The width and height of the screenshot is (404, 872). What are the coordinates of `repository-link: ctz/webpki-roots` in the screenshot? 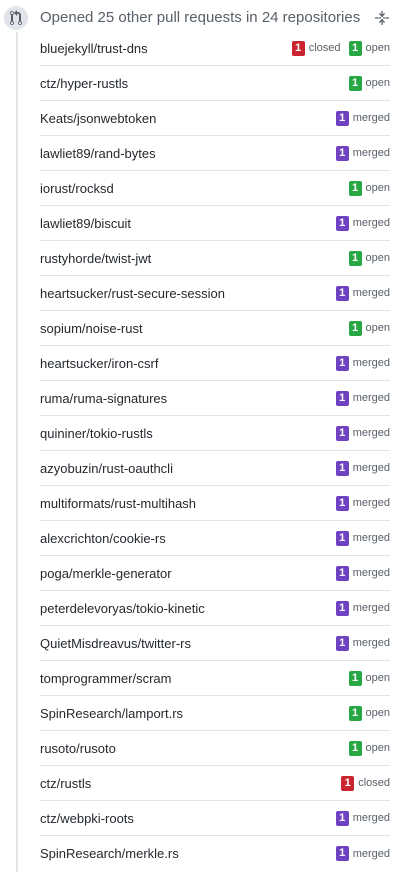 It's located at (87, 818).